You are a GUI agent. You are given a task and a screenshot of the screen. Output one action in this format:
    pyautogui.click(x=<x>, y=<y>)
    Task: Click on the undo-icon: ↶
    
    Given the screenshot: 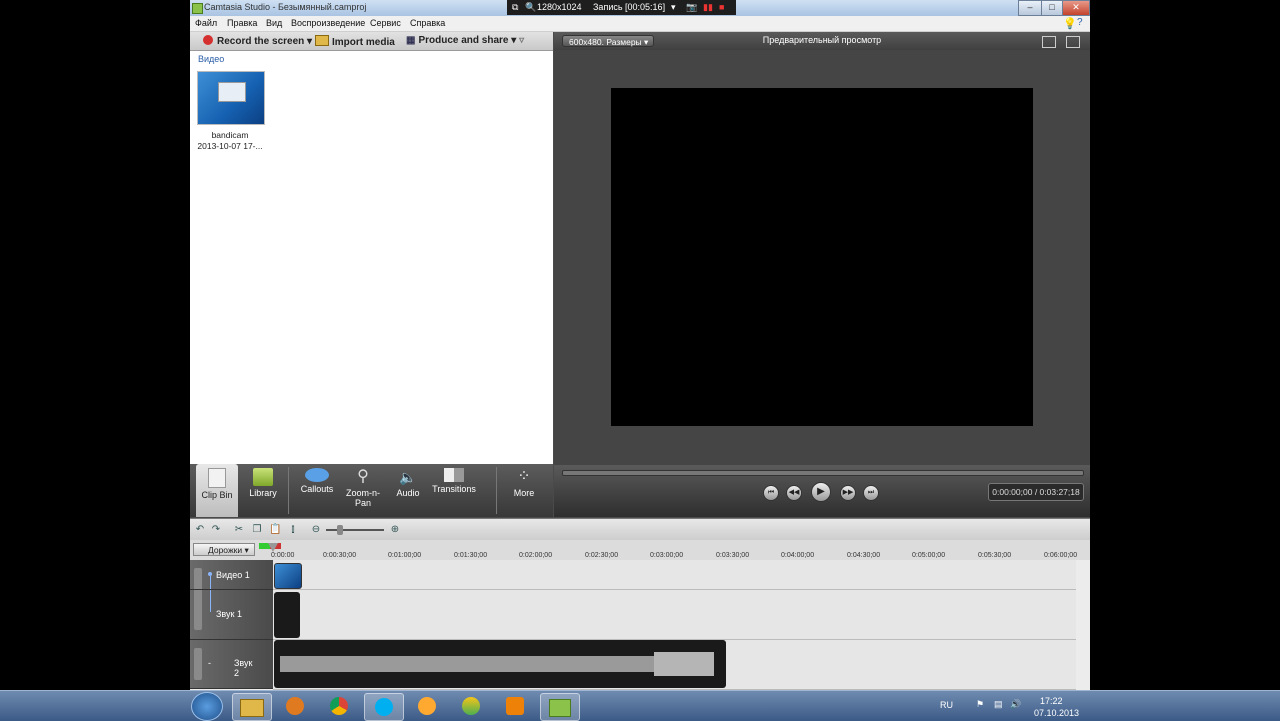 What is the action you would take?
    pyautogui.click(x=200, y=530)
    